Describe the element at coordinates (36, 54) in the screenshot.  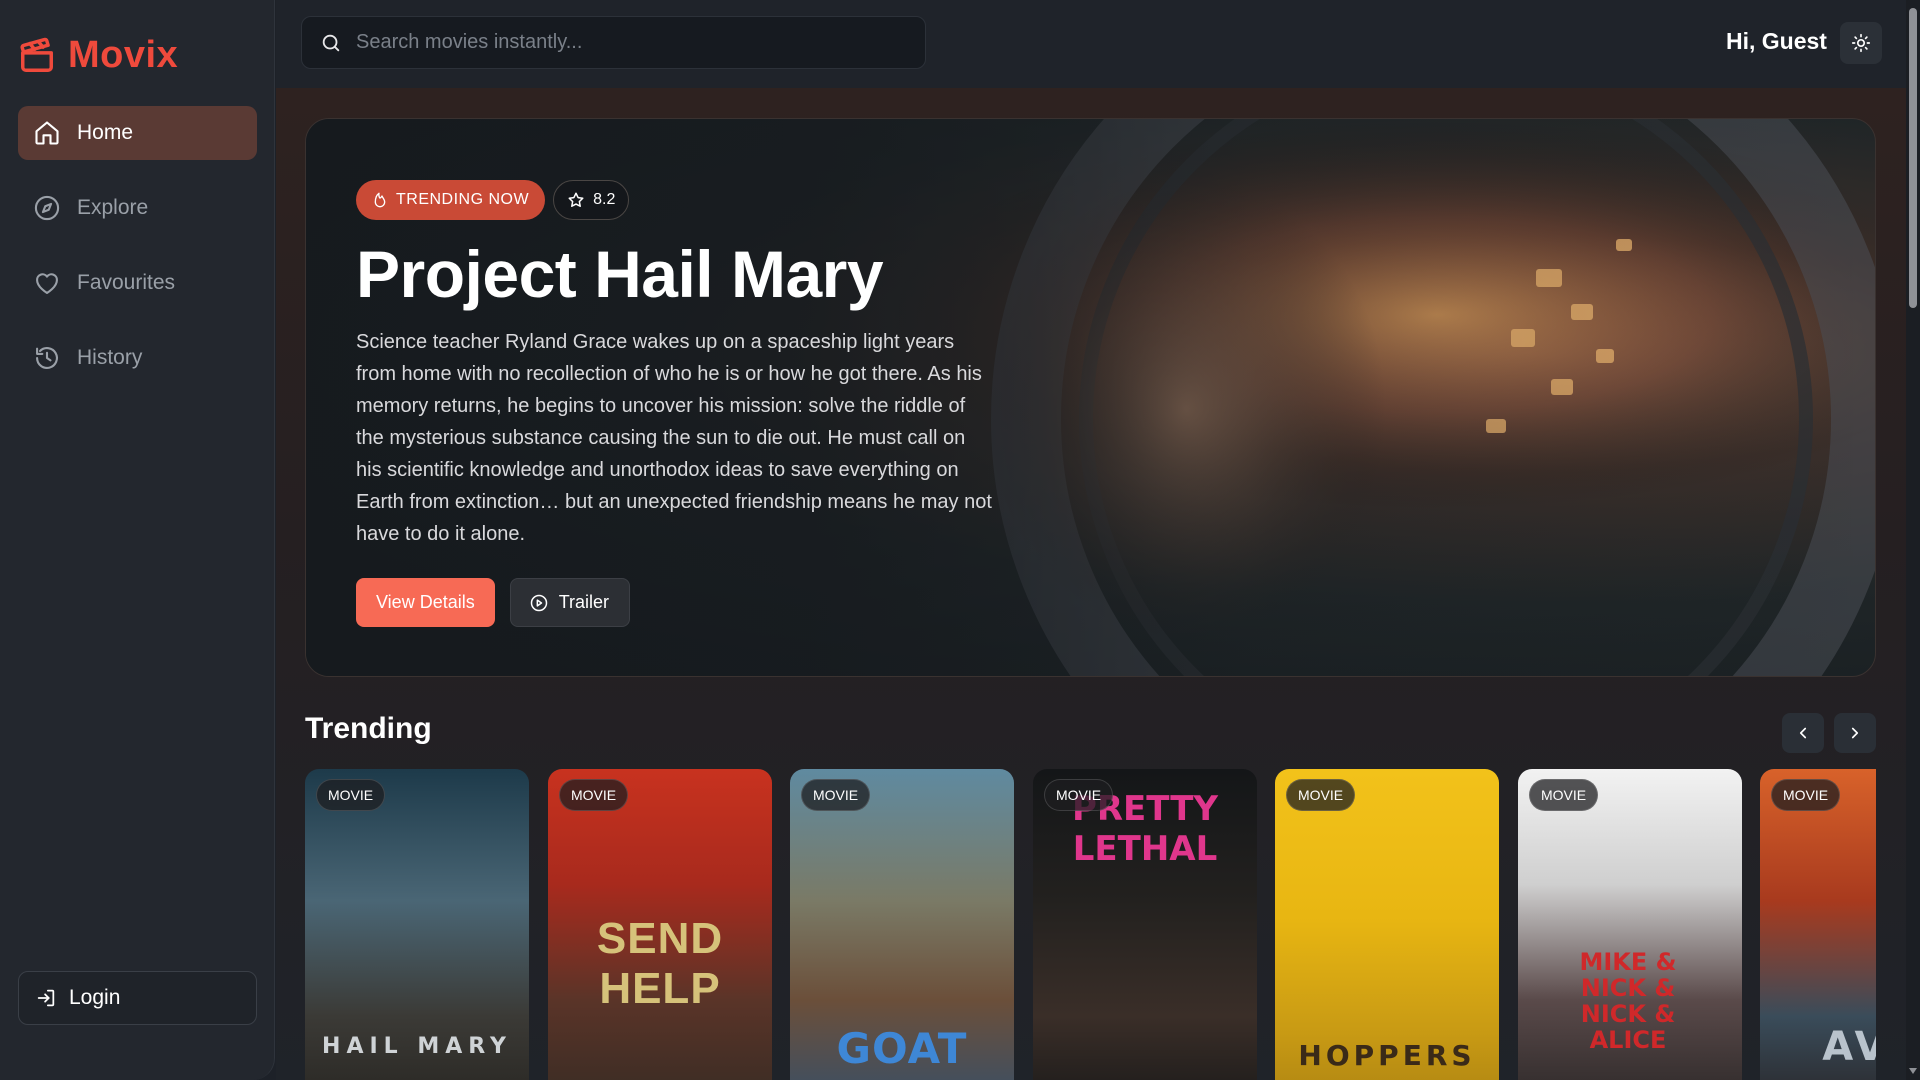
I see `clapperboard-icon` at that location.